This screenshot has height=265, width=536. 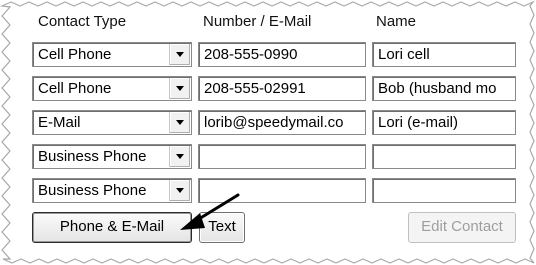 What do you see at coordinates (257, 21) in the screenshot?
I see `header-number-email: Number / E-Mail` at bounding box center [257, 21].